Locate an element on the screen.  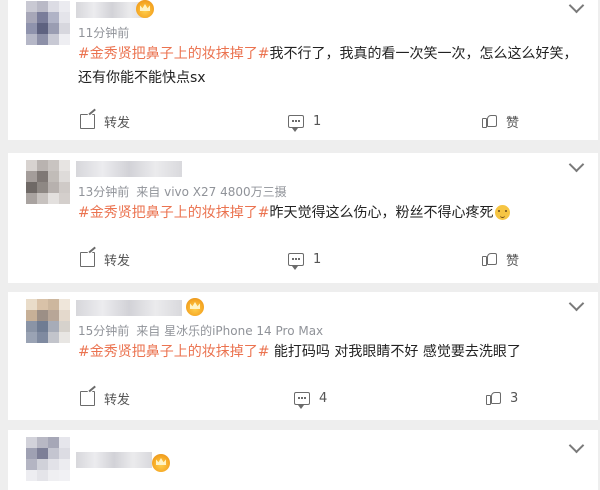
comment-body: 能打码吗 对我眼睛不好 感觉要去洗眼了 is located at coordinates (395, 352).